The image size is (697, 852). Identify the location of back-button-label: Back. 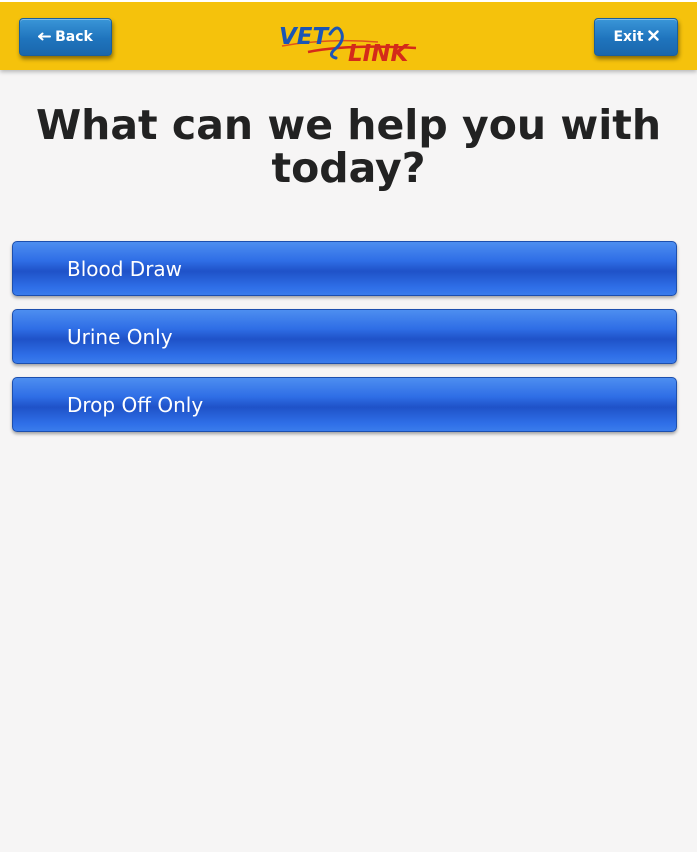
(74, 37).